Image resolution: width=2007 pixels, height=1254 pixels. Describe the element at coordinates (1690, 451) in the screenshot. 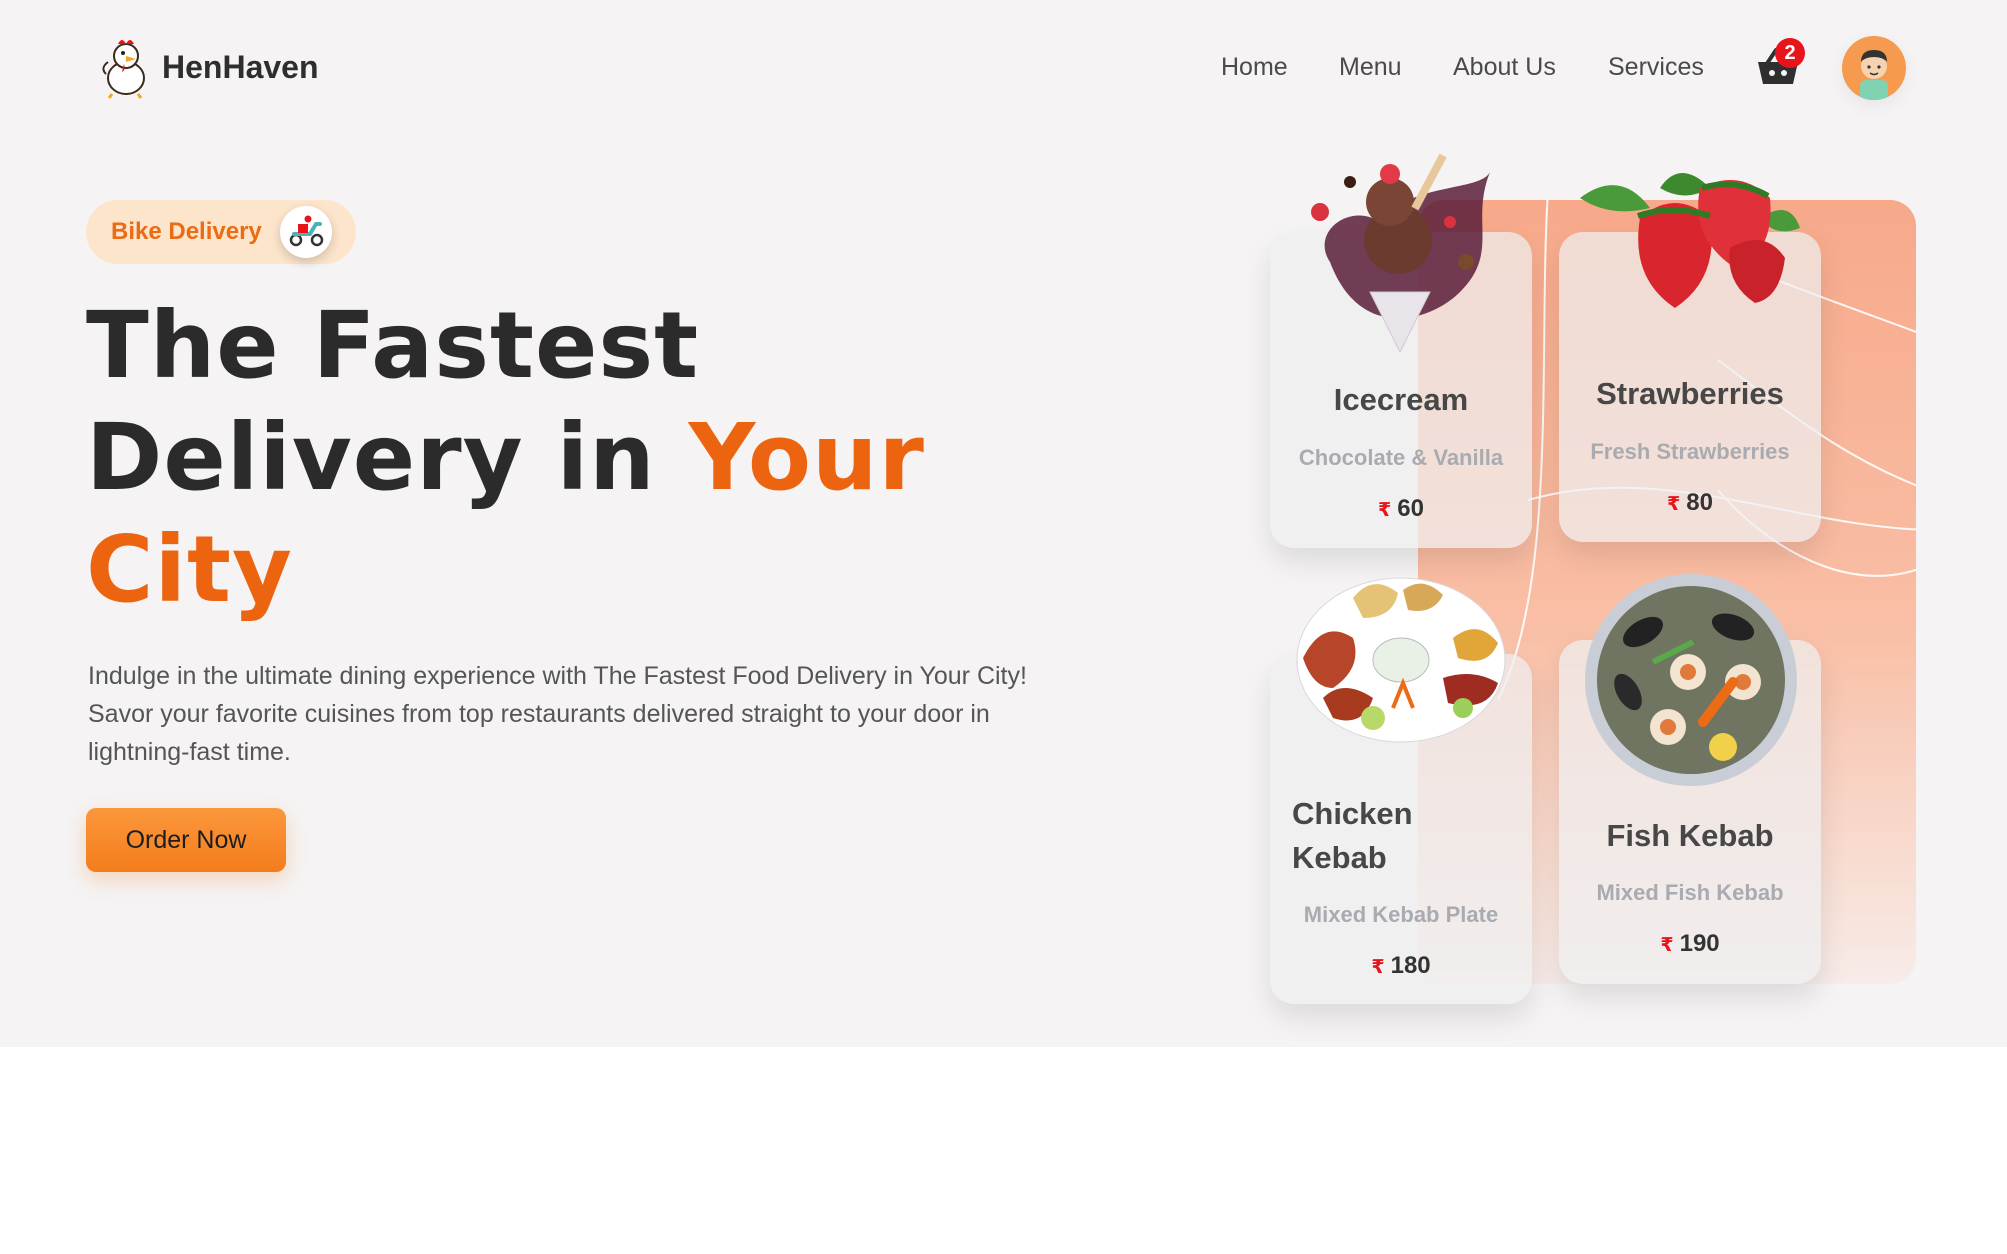

I see `card-subtitle: Fresh Strawberries` at that location.